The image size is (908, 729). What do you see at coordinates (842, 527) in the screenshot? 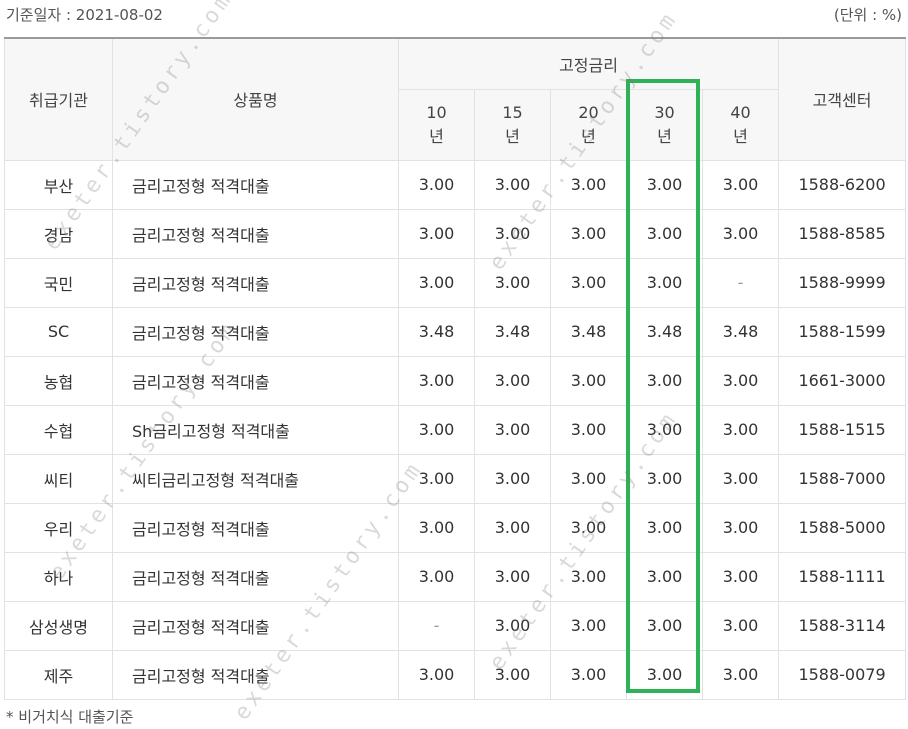
I see `phone-cell: 1588-5000` at bounding box center [842, 527].